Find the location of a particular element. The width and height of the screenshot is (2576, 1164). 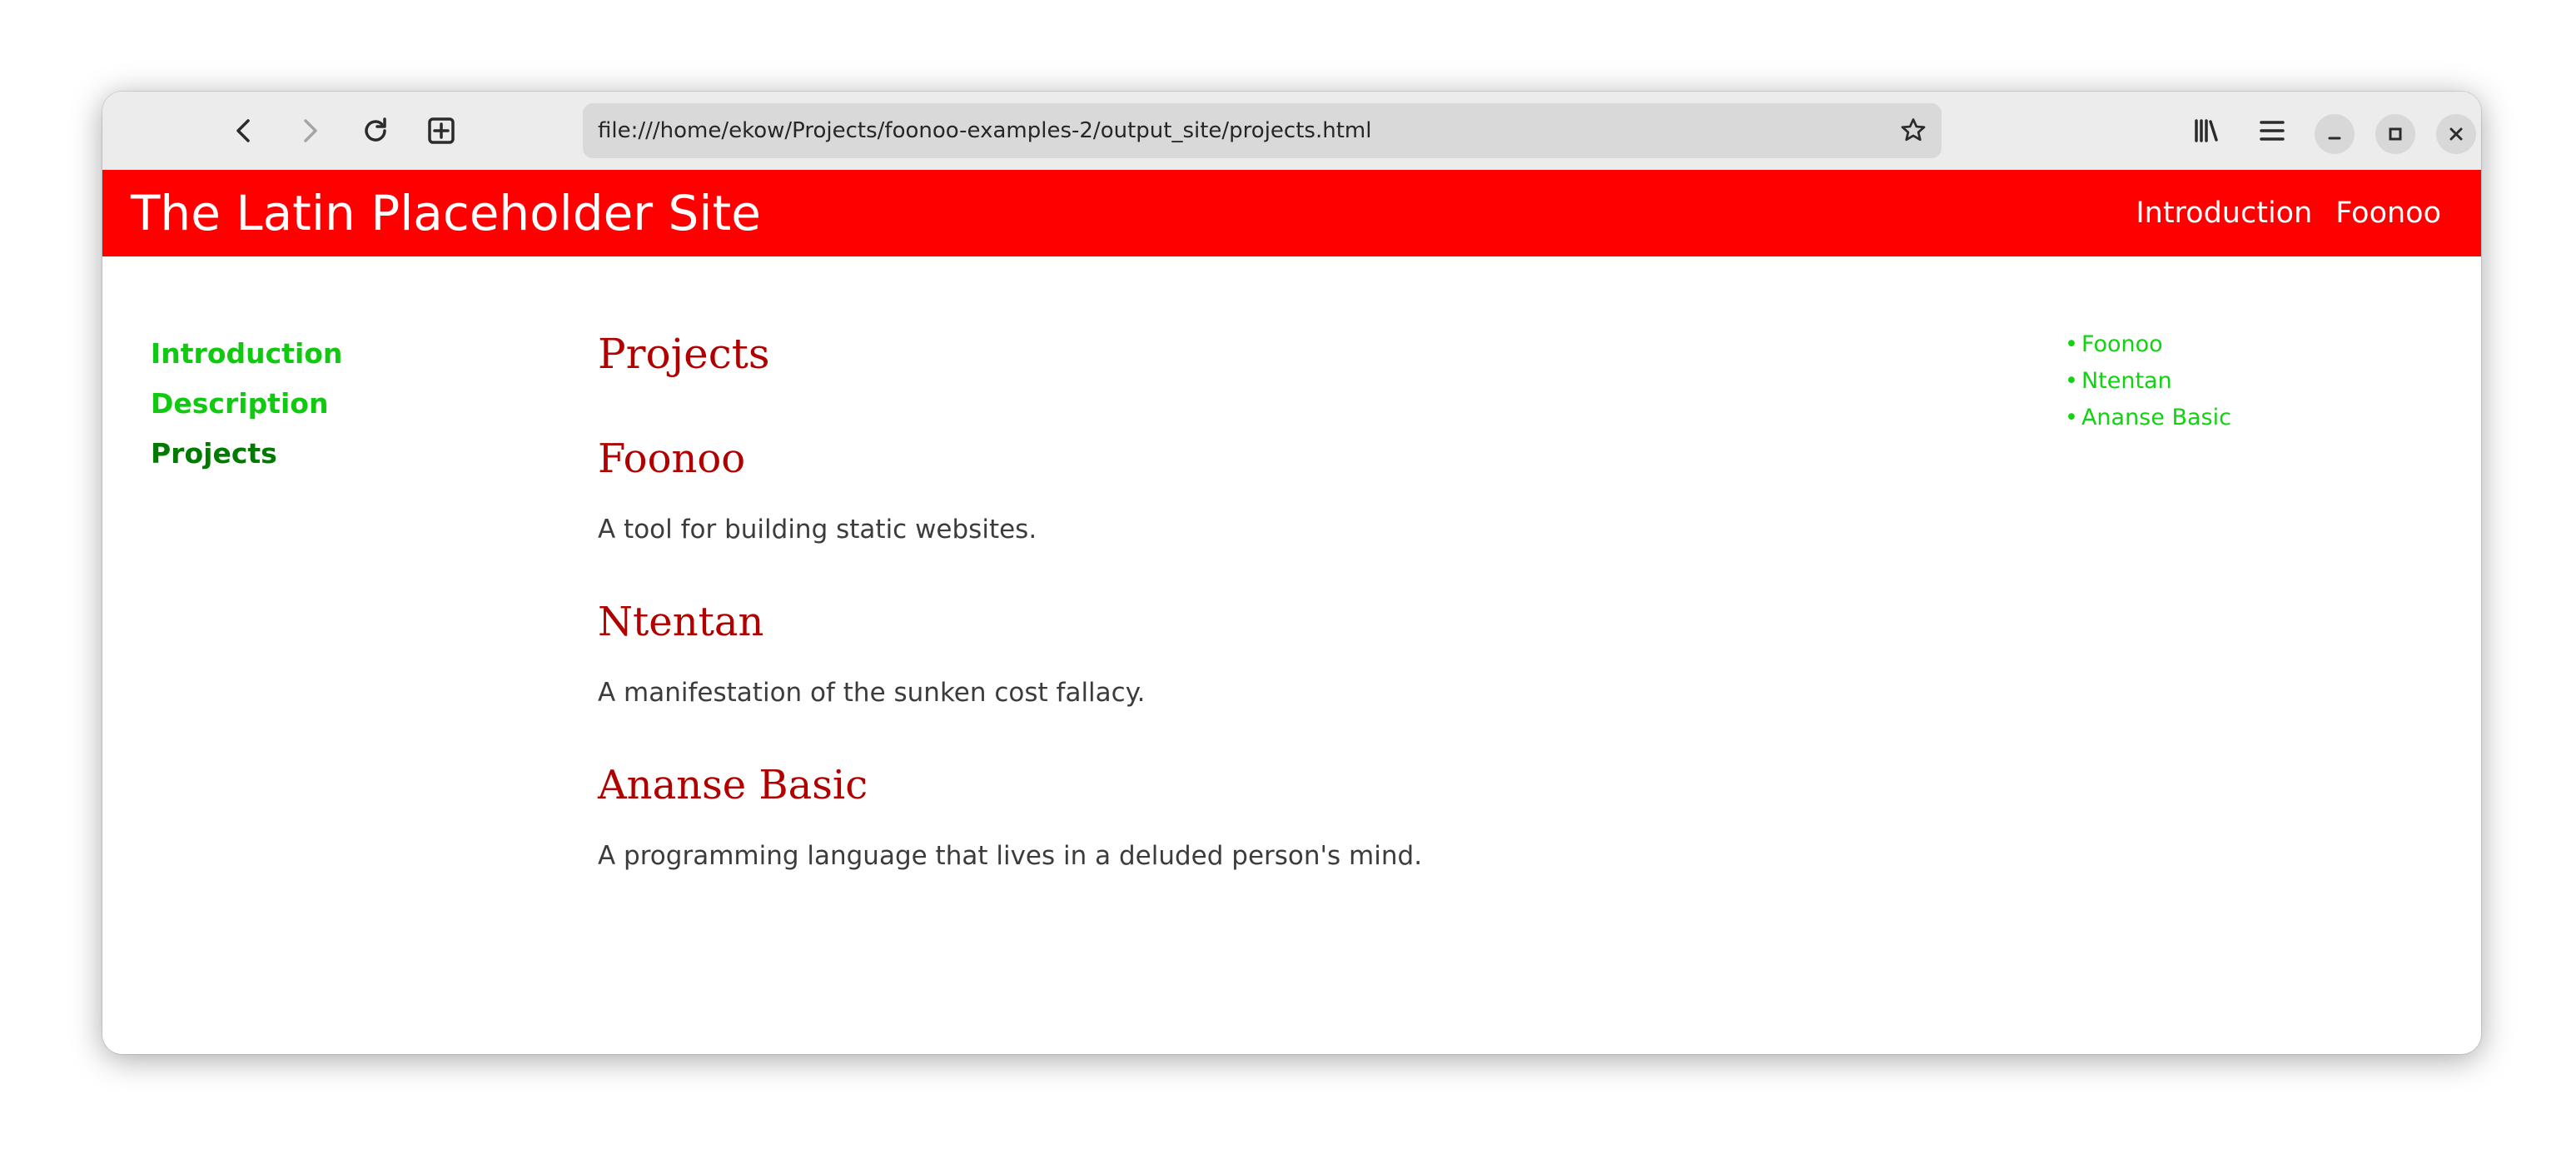

toc-item-ntentan: • Ntentan is located at coordinates (2148, 381).